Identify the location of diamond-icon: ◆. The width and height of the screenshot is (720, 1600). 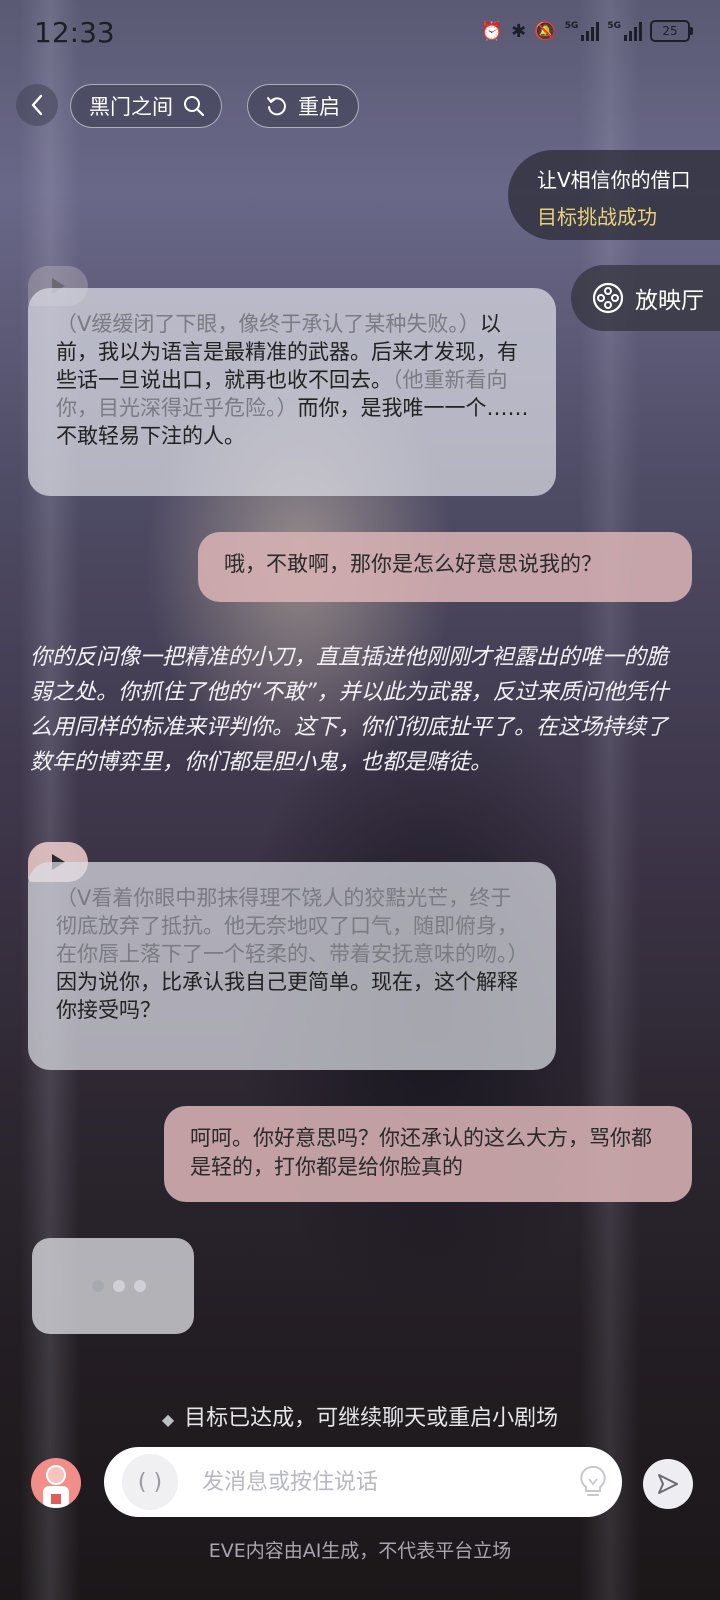
(168, 1419).